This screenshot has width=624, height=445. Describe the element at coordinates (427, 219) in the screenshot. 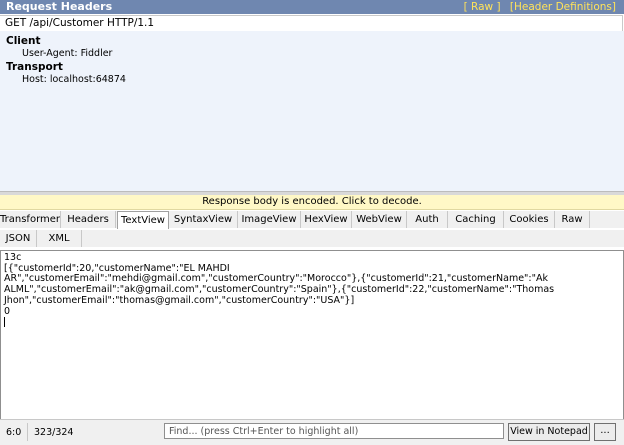

I see `tab-auth: Auth` at that location.